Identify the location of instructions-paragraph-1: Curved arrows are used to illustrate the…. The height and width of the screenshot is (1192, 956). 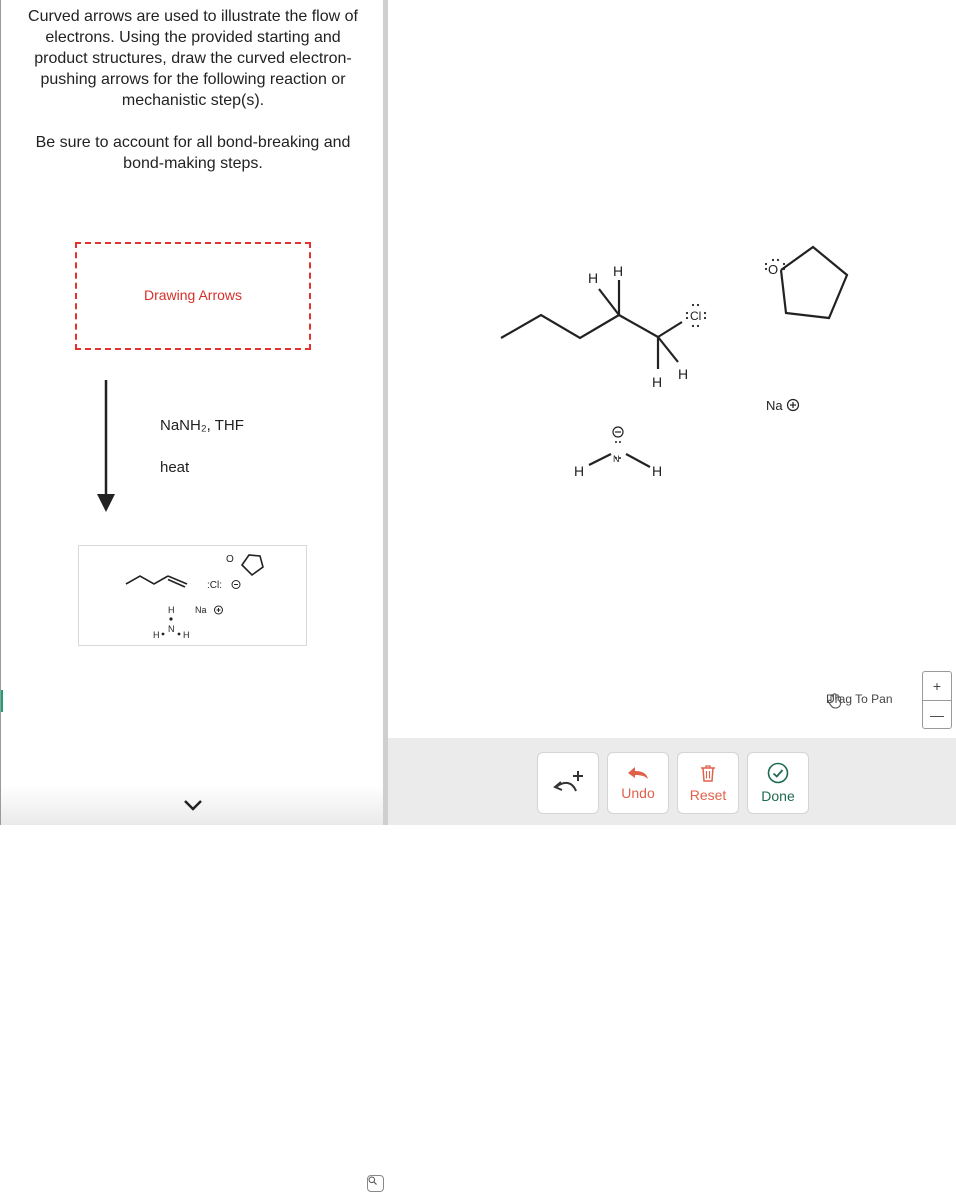
(193, 58).